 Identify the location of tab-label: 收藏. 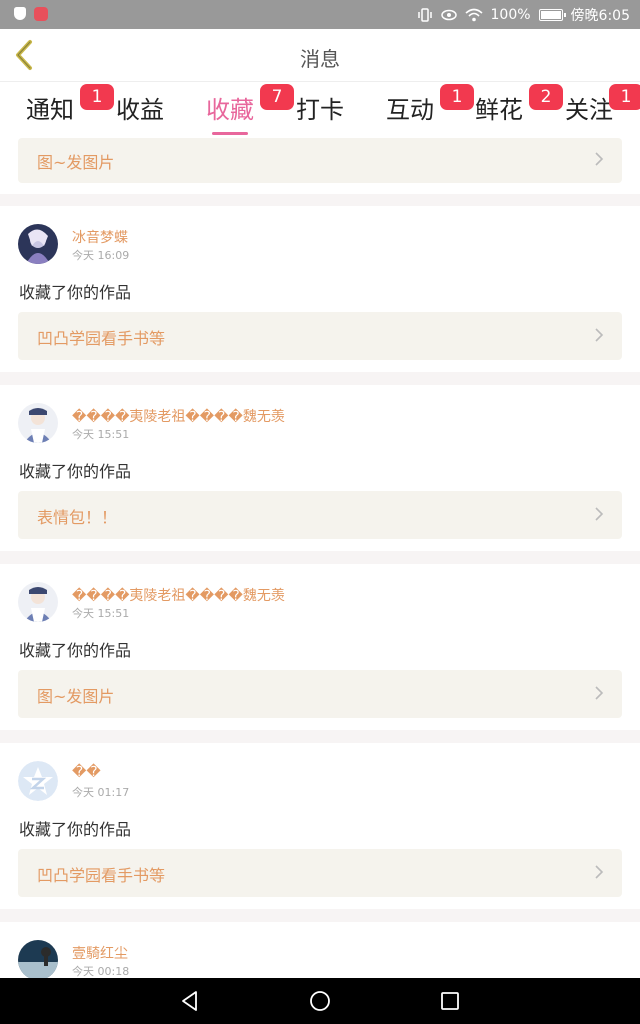
(230, 110).